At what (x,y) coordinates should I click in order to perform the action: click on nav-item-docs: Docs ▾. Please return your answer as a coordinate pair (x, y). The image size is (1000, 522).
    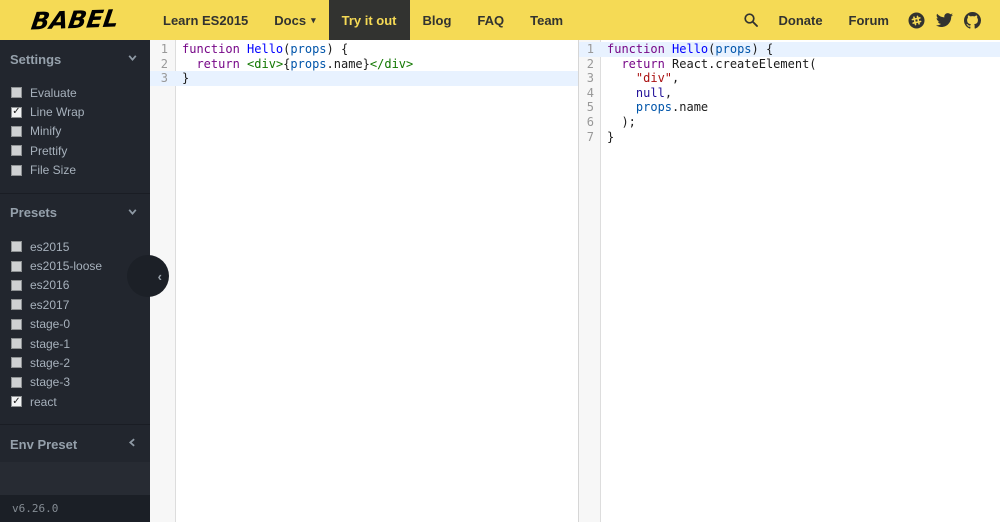
    Looking at the image, I should click on (294, 20).